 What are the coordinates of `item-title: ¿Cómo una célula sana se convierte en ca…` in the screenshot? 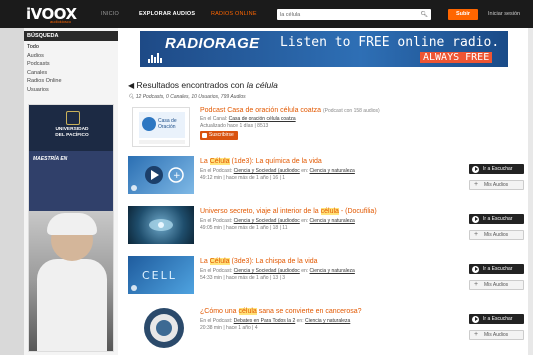 It's located at (281, 311).